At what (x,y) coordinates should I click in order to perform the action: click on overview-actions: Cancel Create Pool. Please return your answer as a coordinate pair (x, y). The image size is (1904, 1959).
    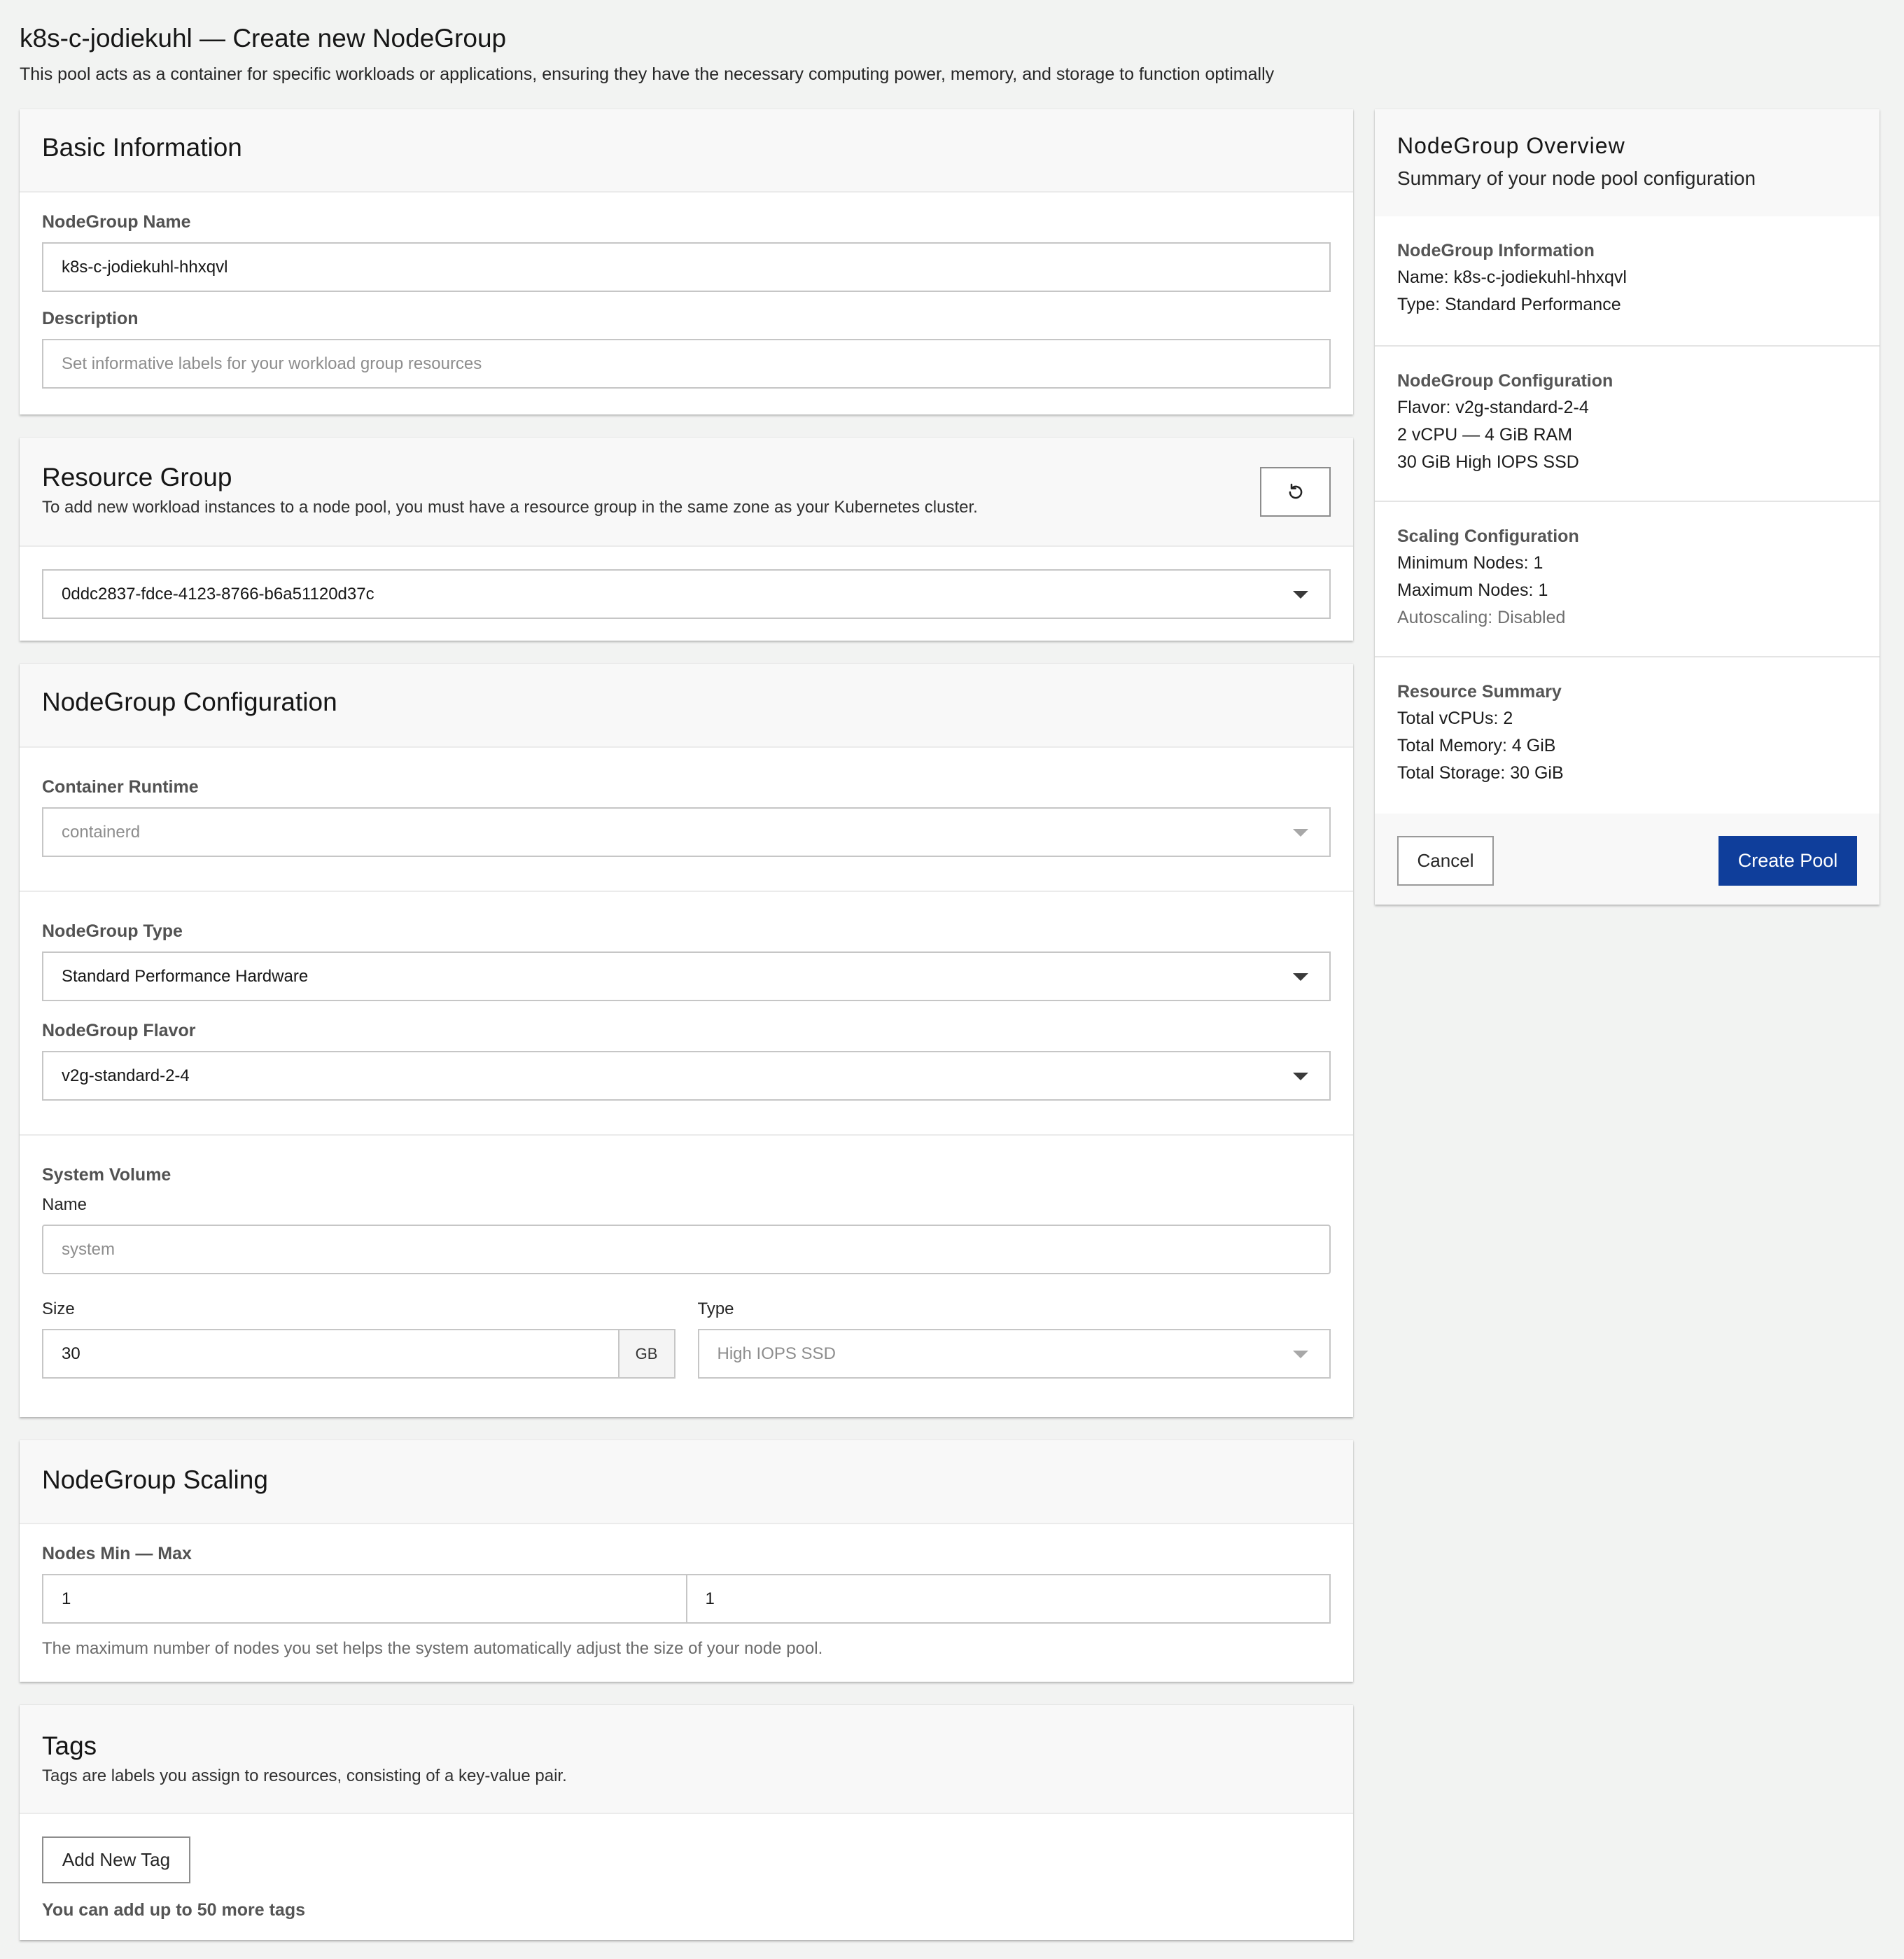
    Looking at the image, I should click on (1627, 859).